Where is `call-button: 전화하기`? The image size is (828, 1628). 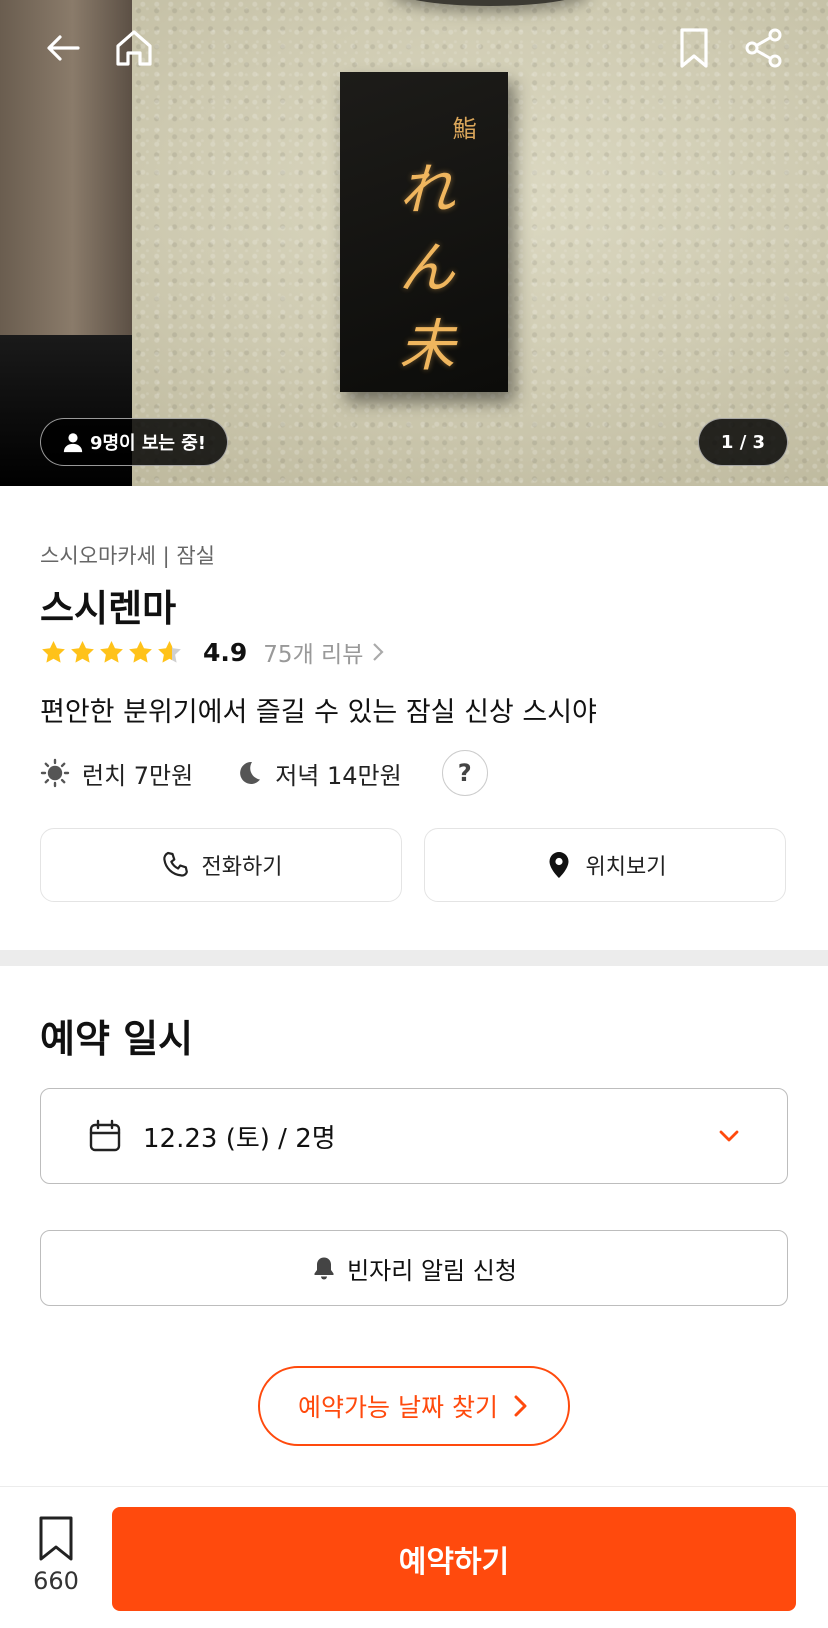 call-button: 전화하기 is located at coordinates (221, 865).